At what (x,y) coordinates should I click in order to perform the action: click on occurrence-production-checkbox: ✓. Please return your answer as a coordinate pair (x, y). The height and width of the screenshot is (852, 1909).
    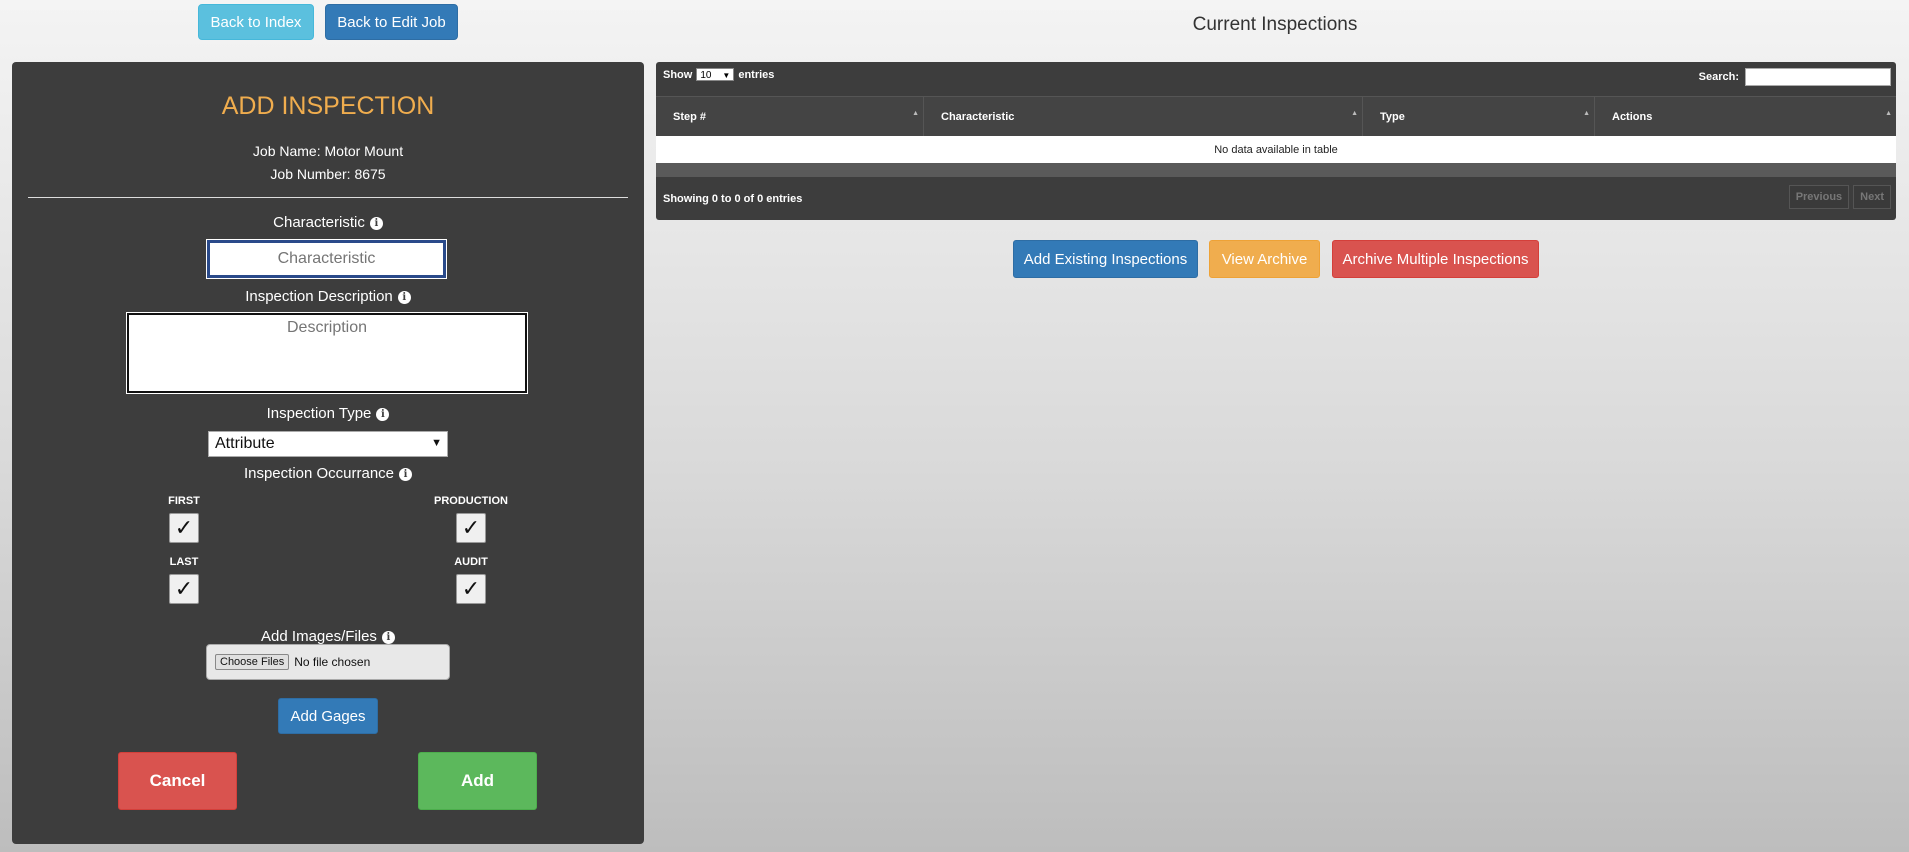
    Looking at the image, I should click on (471, 528).